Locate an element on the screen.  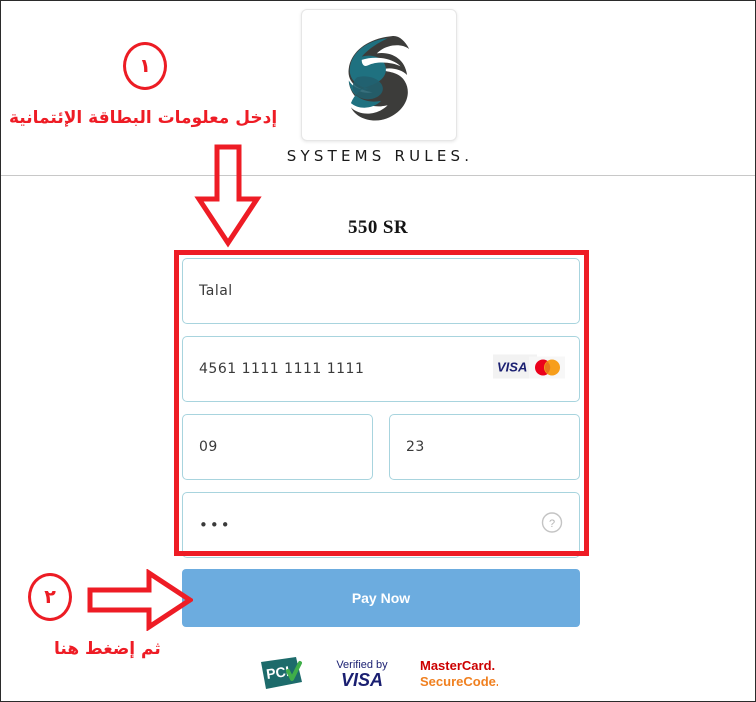
cardholder-name-value: Talal is located at coordinates (216, 291).